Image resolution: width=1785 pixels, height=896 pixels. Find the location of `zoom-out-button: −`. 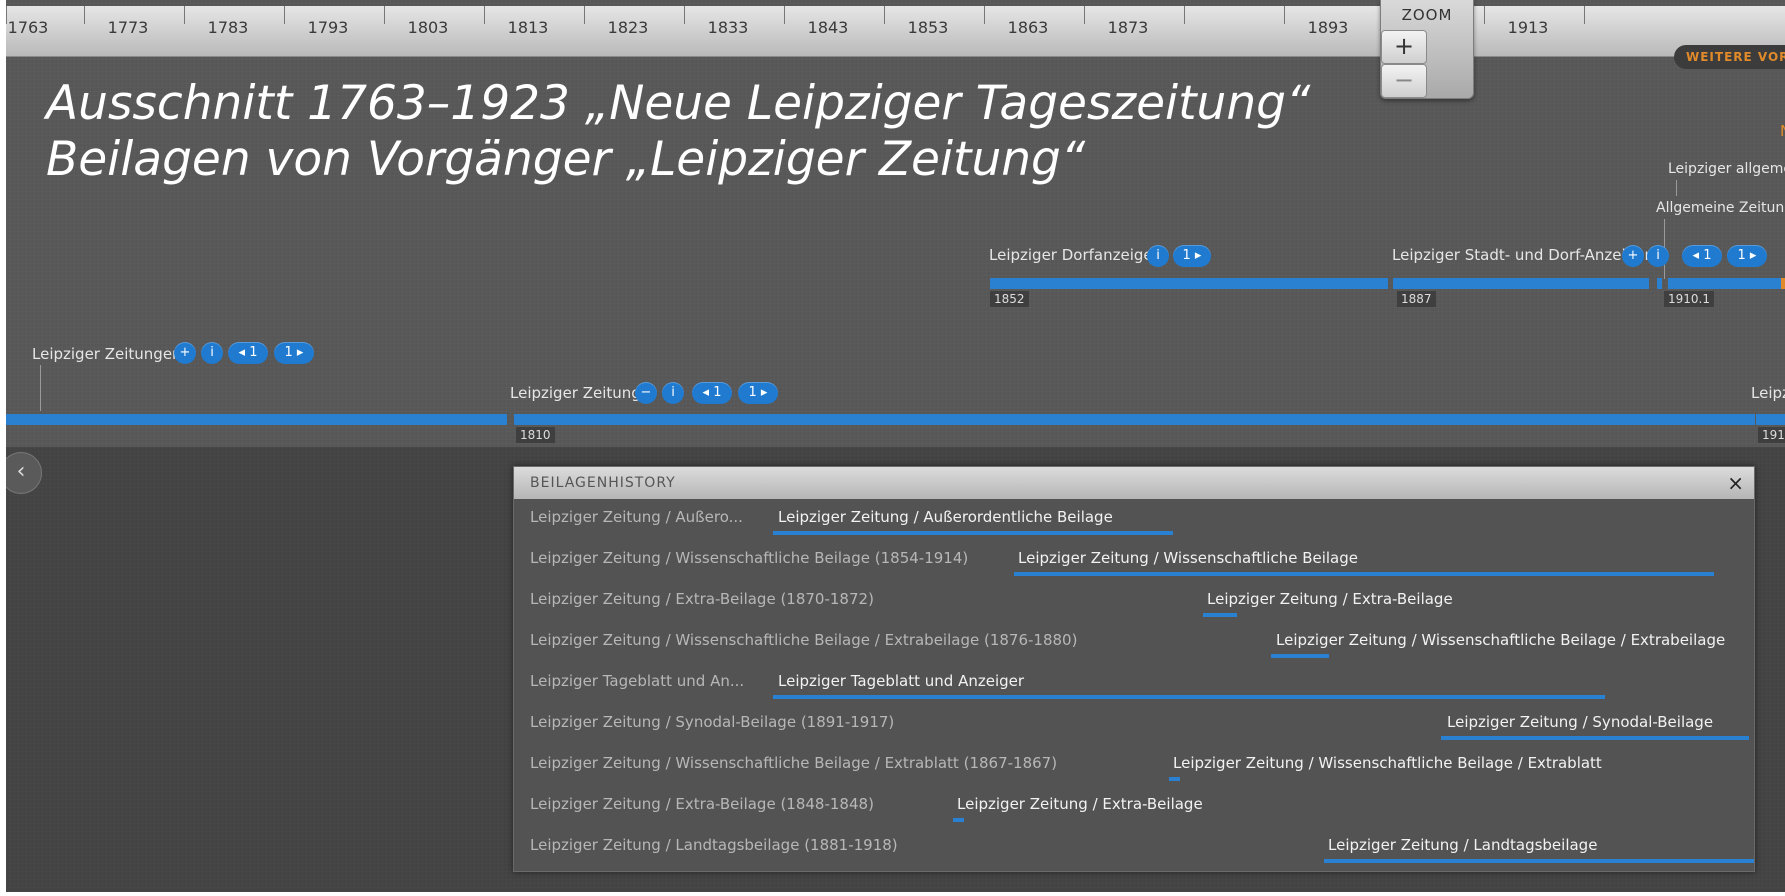

zoom-out-button: − is located at coordinates (1404, 81).